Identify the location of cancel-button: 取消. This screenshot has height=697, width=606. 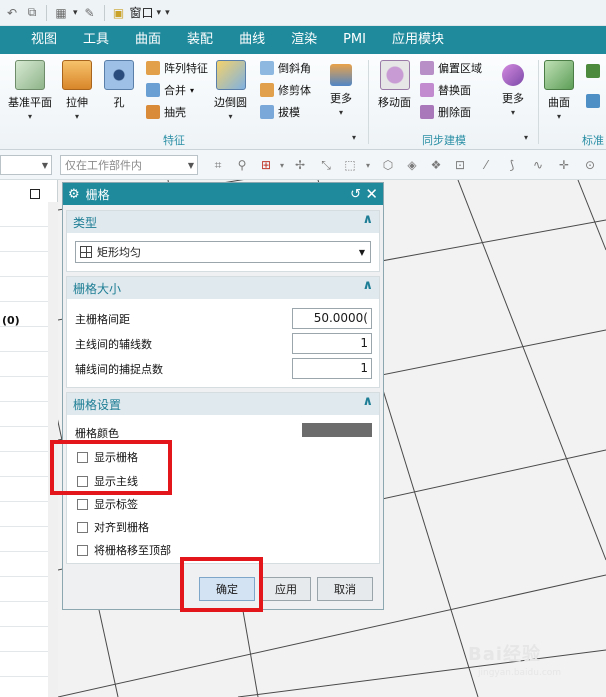
(345, 589).